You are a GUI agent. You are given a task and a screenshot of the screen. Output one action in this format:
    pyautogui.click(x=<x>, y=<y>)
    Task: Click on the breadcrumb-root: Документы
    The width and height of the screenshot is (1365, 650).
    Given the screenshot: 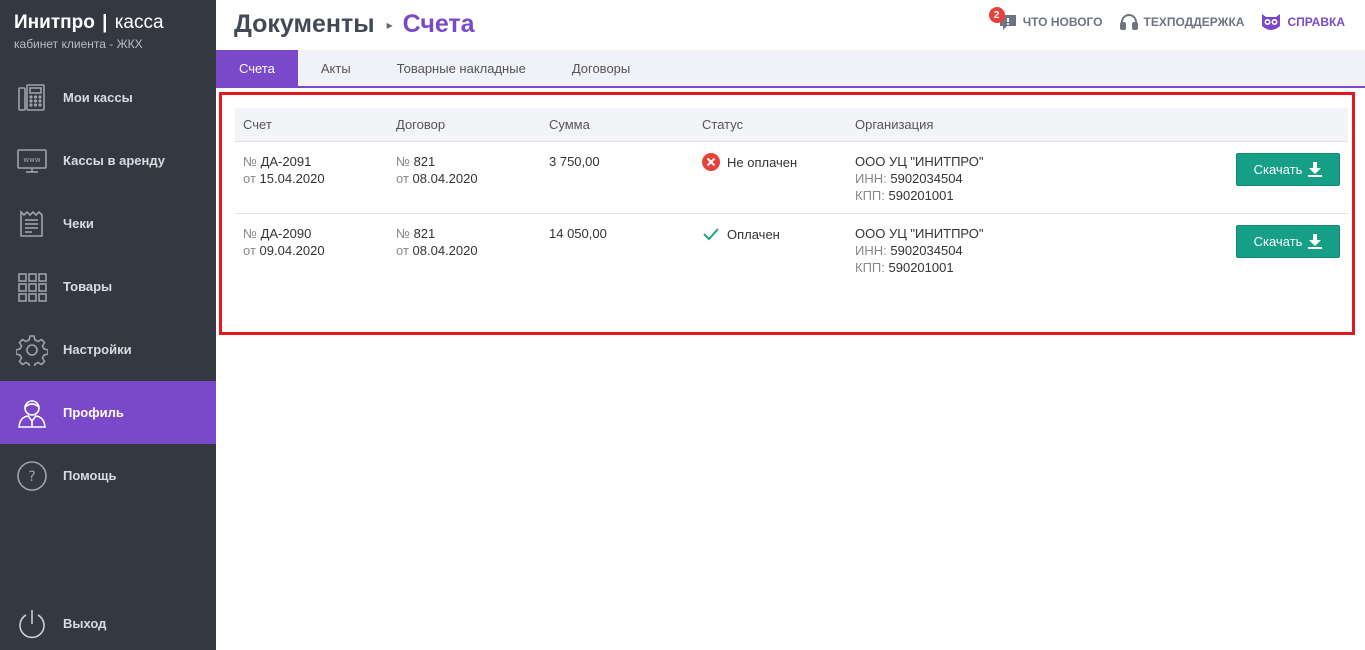 What is the action you would take?
    pyautogui.click(x=304, y=24)
    